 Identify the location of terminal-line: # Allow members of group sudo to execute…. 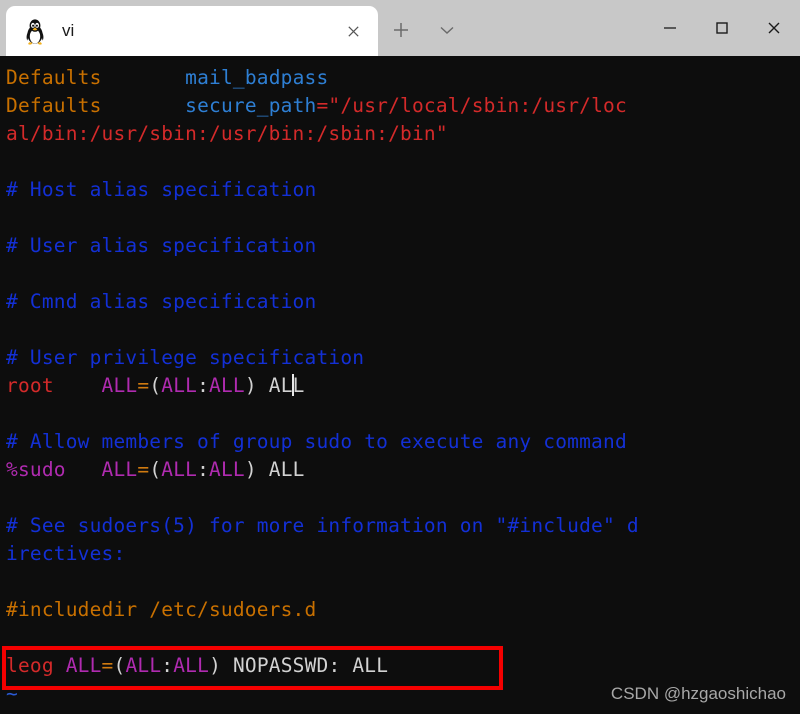
(322, 442).